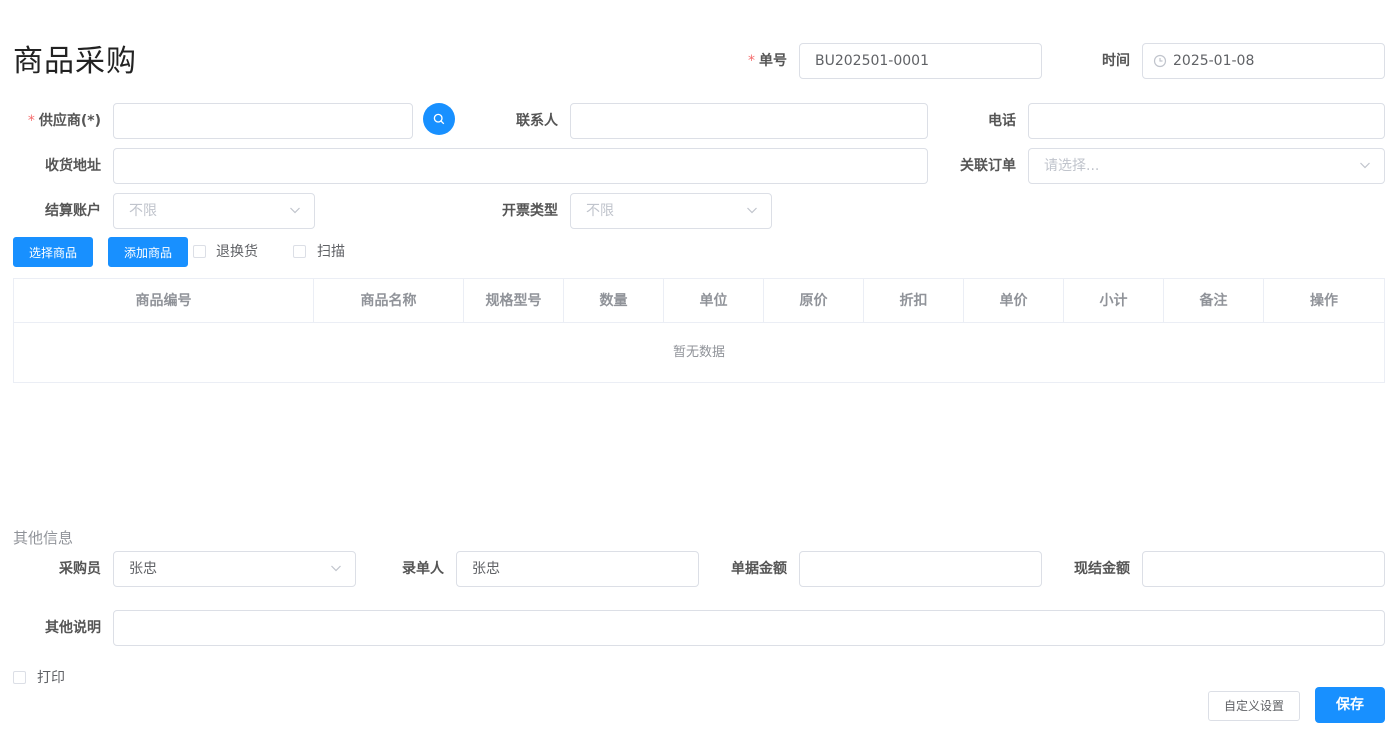  I want to click on time-picker: 2025-01-08, so click(1263, 61).